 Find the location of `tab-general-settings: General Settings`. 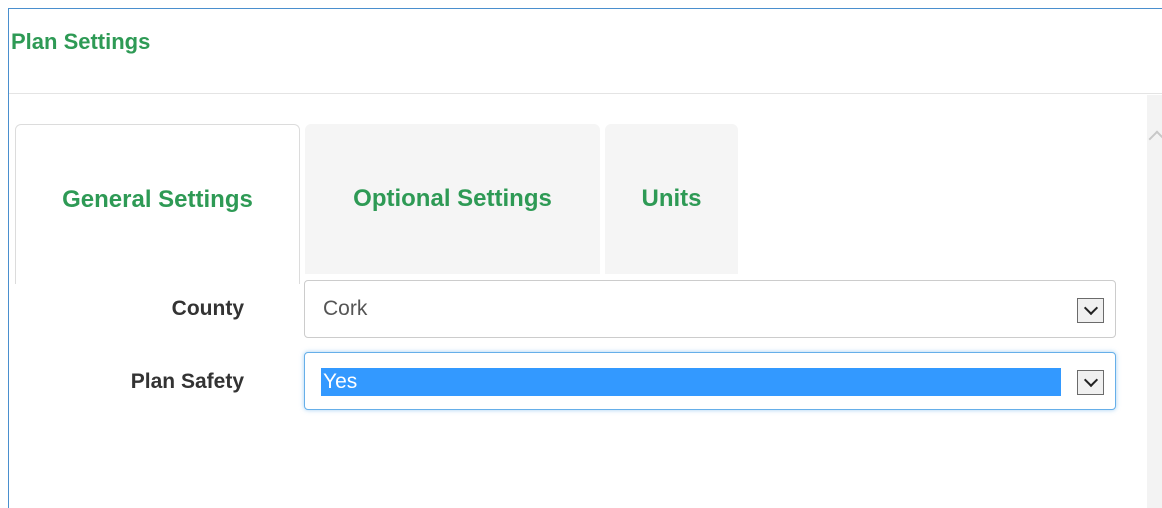

tab-general-settings: General Settings is located at coordinates (157, 204).